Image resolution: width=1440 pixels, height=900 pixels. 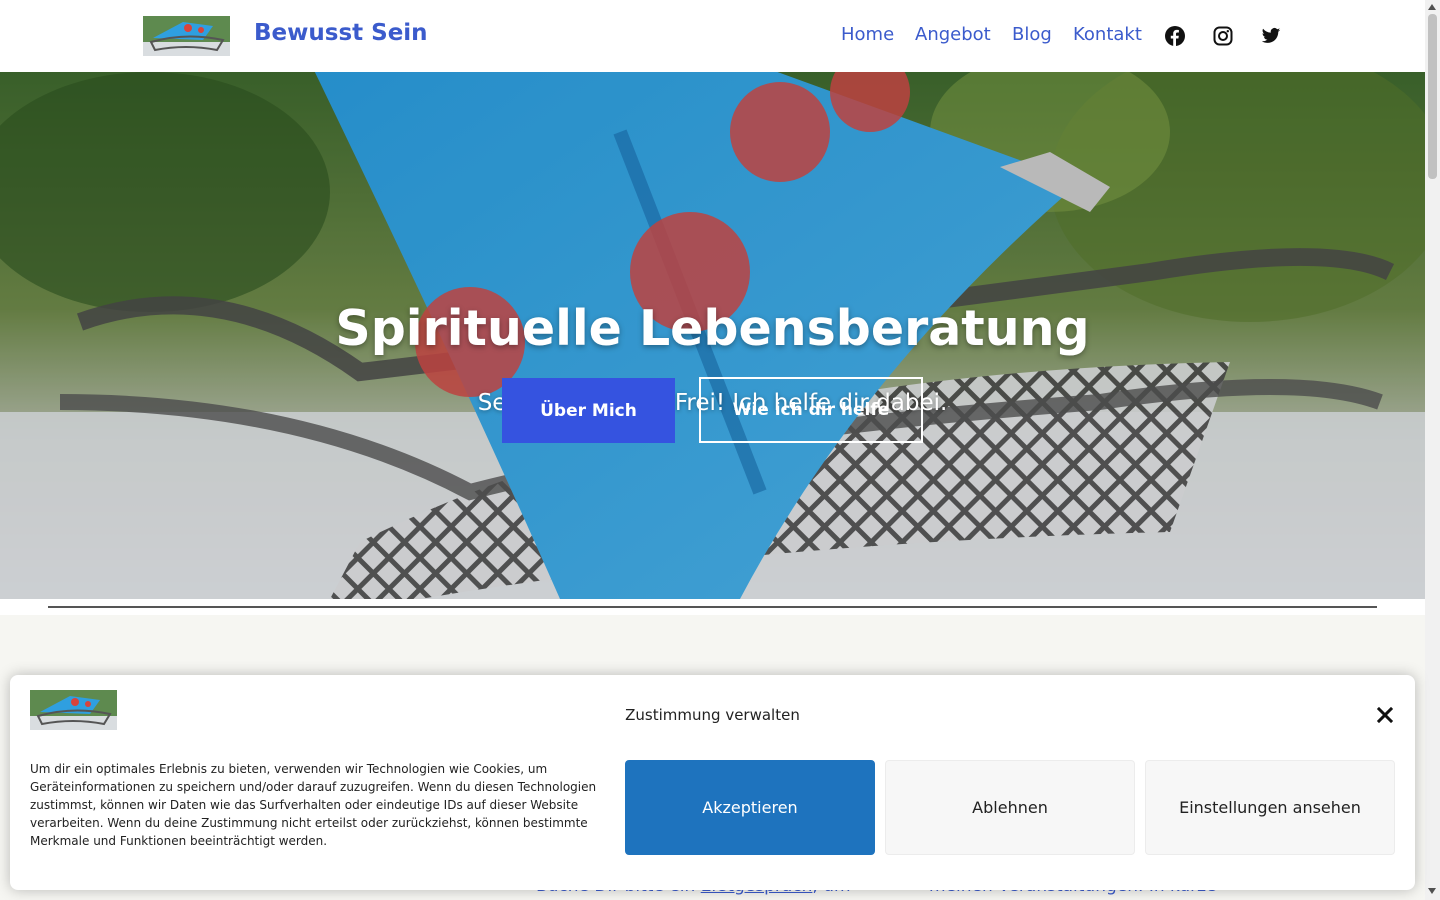 I want to click on section-divider, so click(x=712, y=607).